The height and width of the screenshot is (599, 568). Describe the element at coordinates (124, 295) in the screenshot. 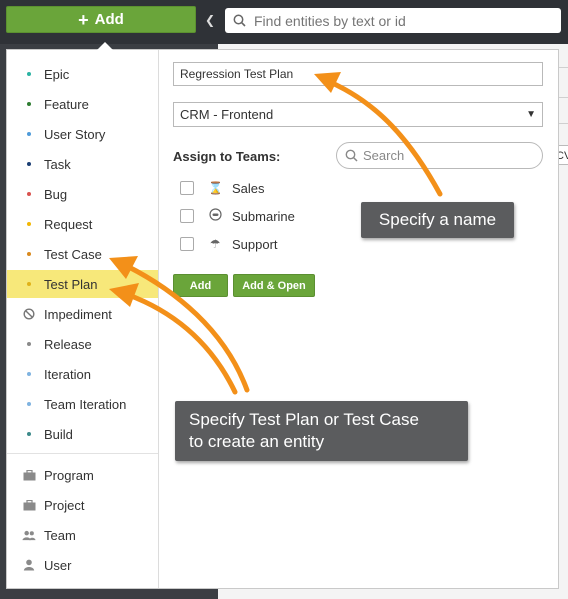

I see `arrow-to-test-plan-head` at that location.